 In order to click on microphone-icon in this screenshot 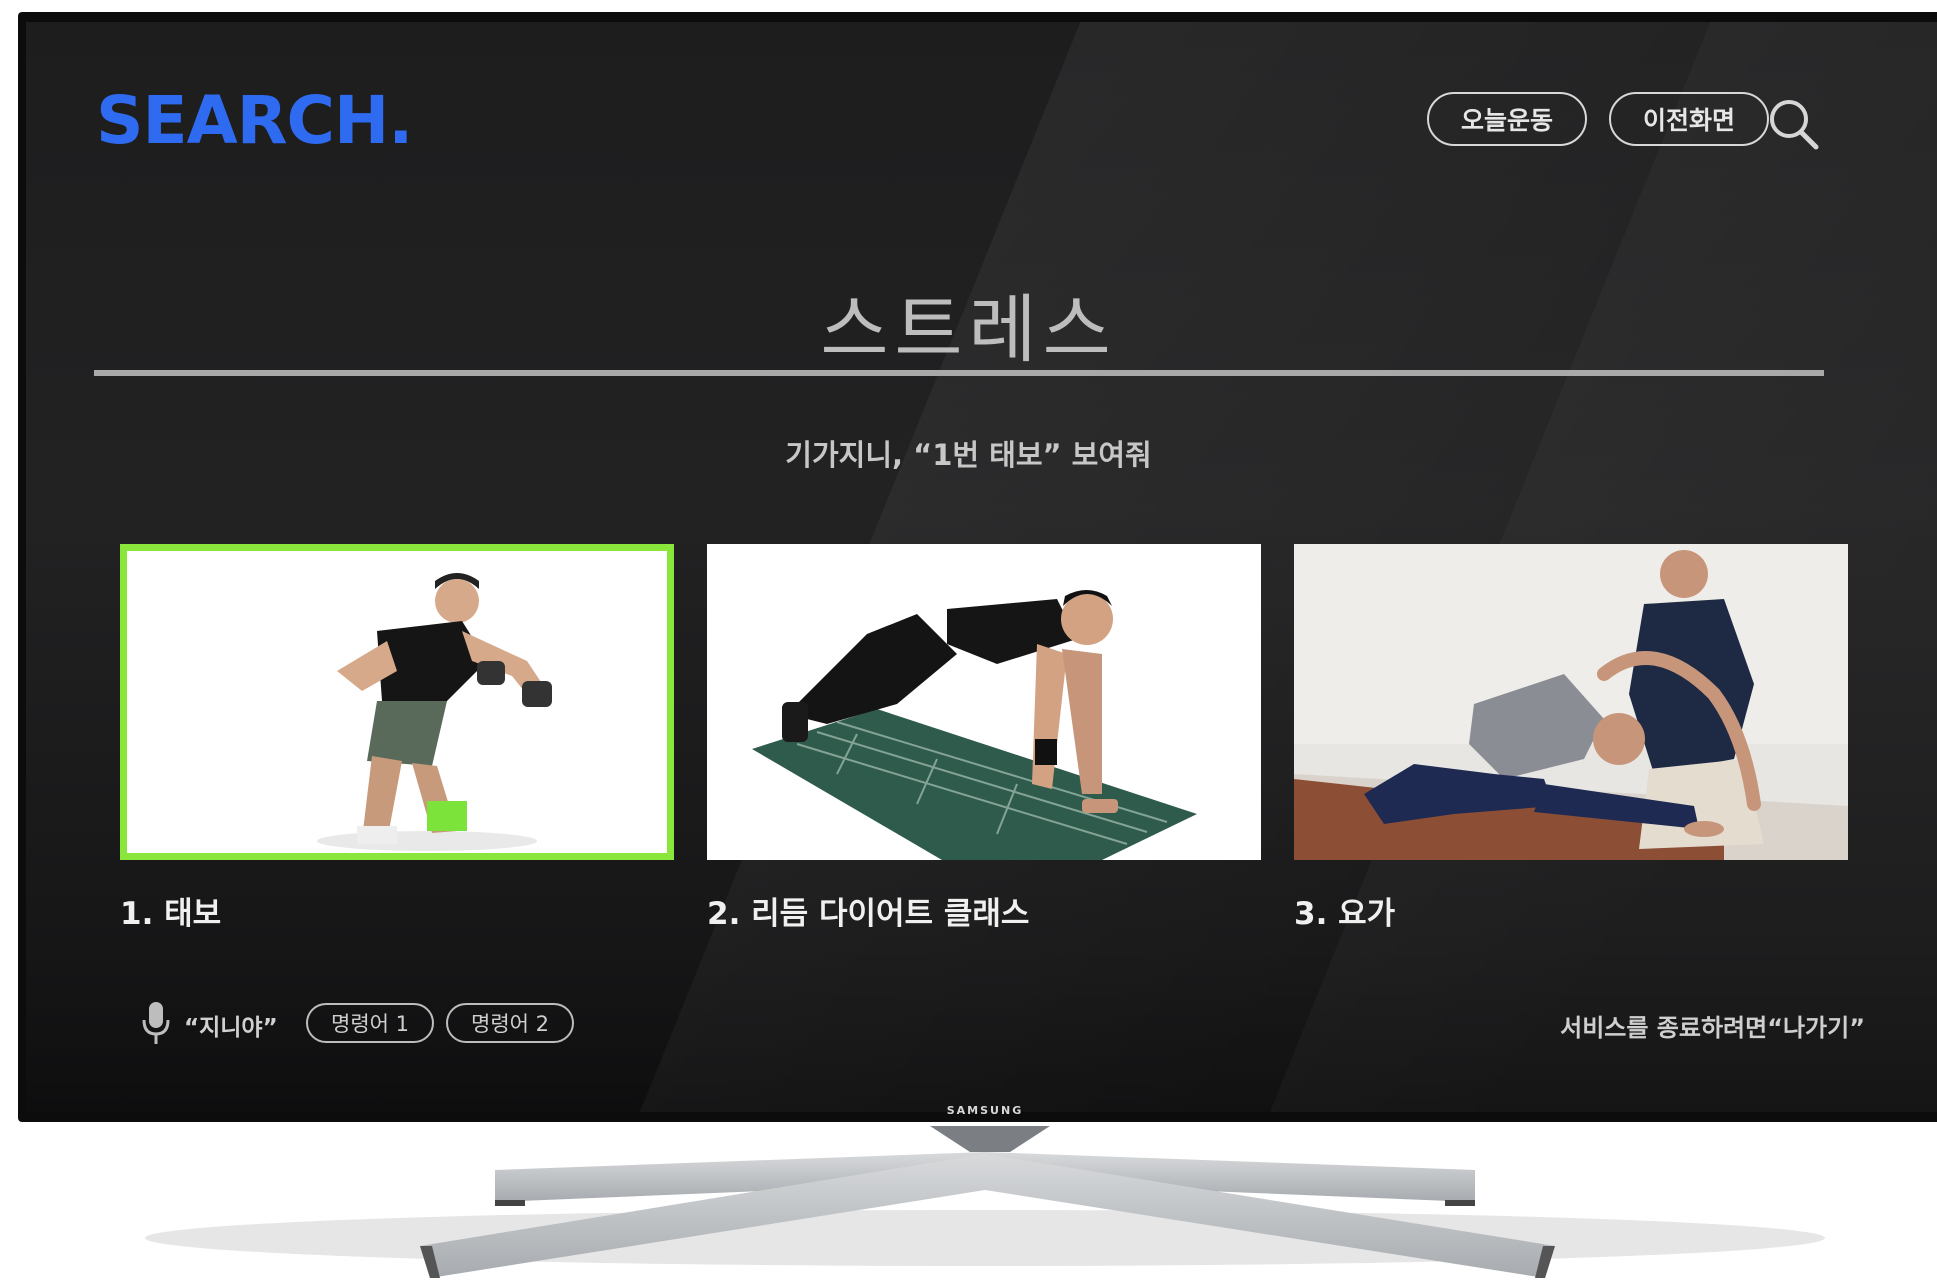, I will do `click(156, 1023)`.